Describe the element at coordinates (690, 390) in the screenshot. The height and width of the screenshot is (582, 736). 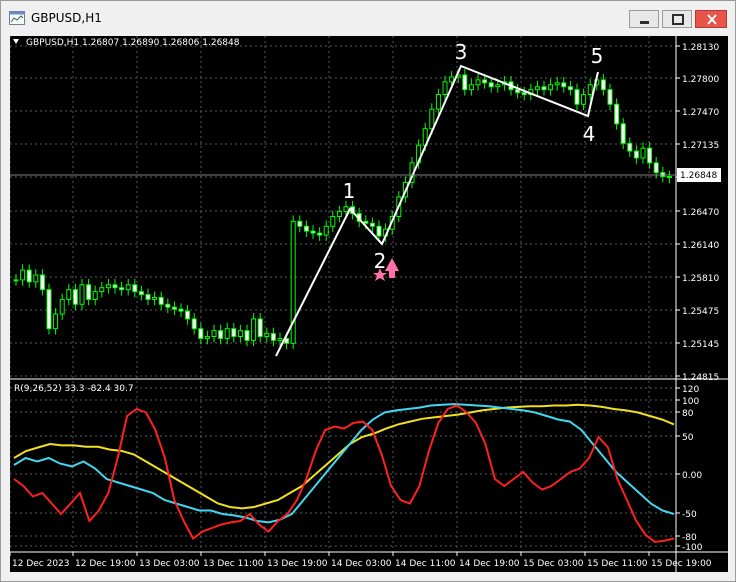
I see `indicator-tick-label: 120` at that location.